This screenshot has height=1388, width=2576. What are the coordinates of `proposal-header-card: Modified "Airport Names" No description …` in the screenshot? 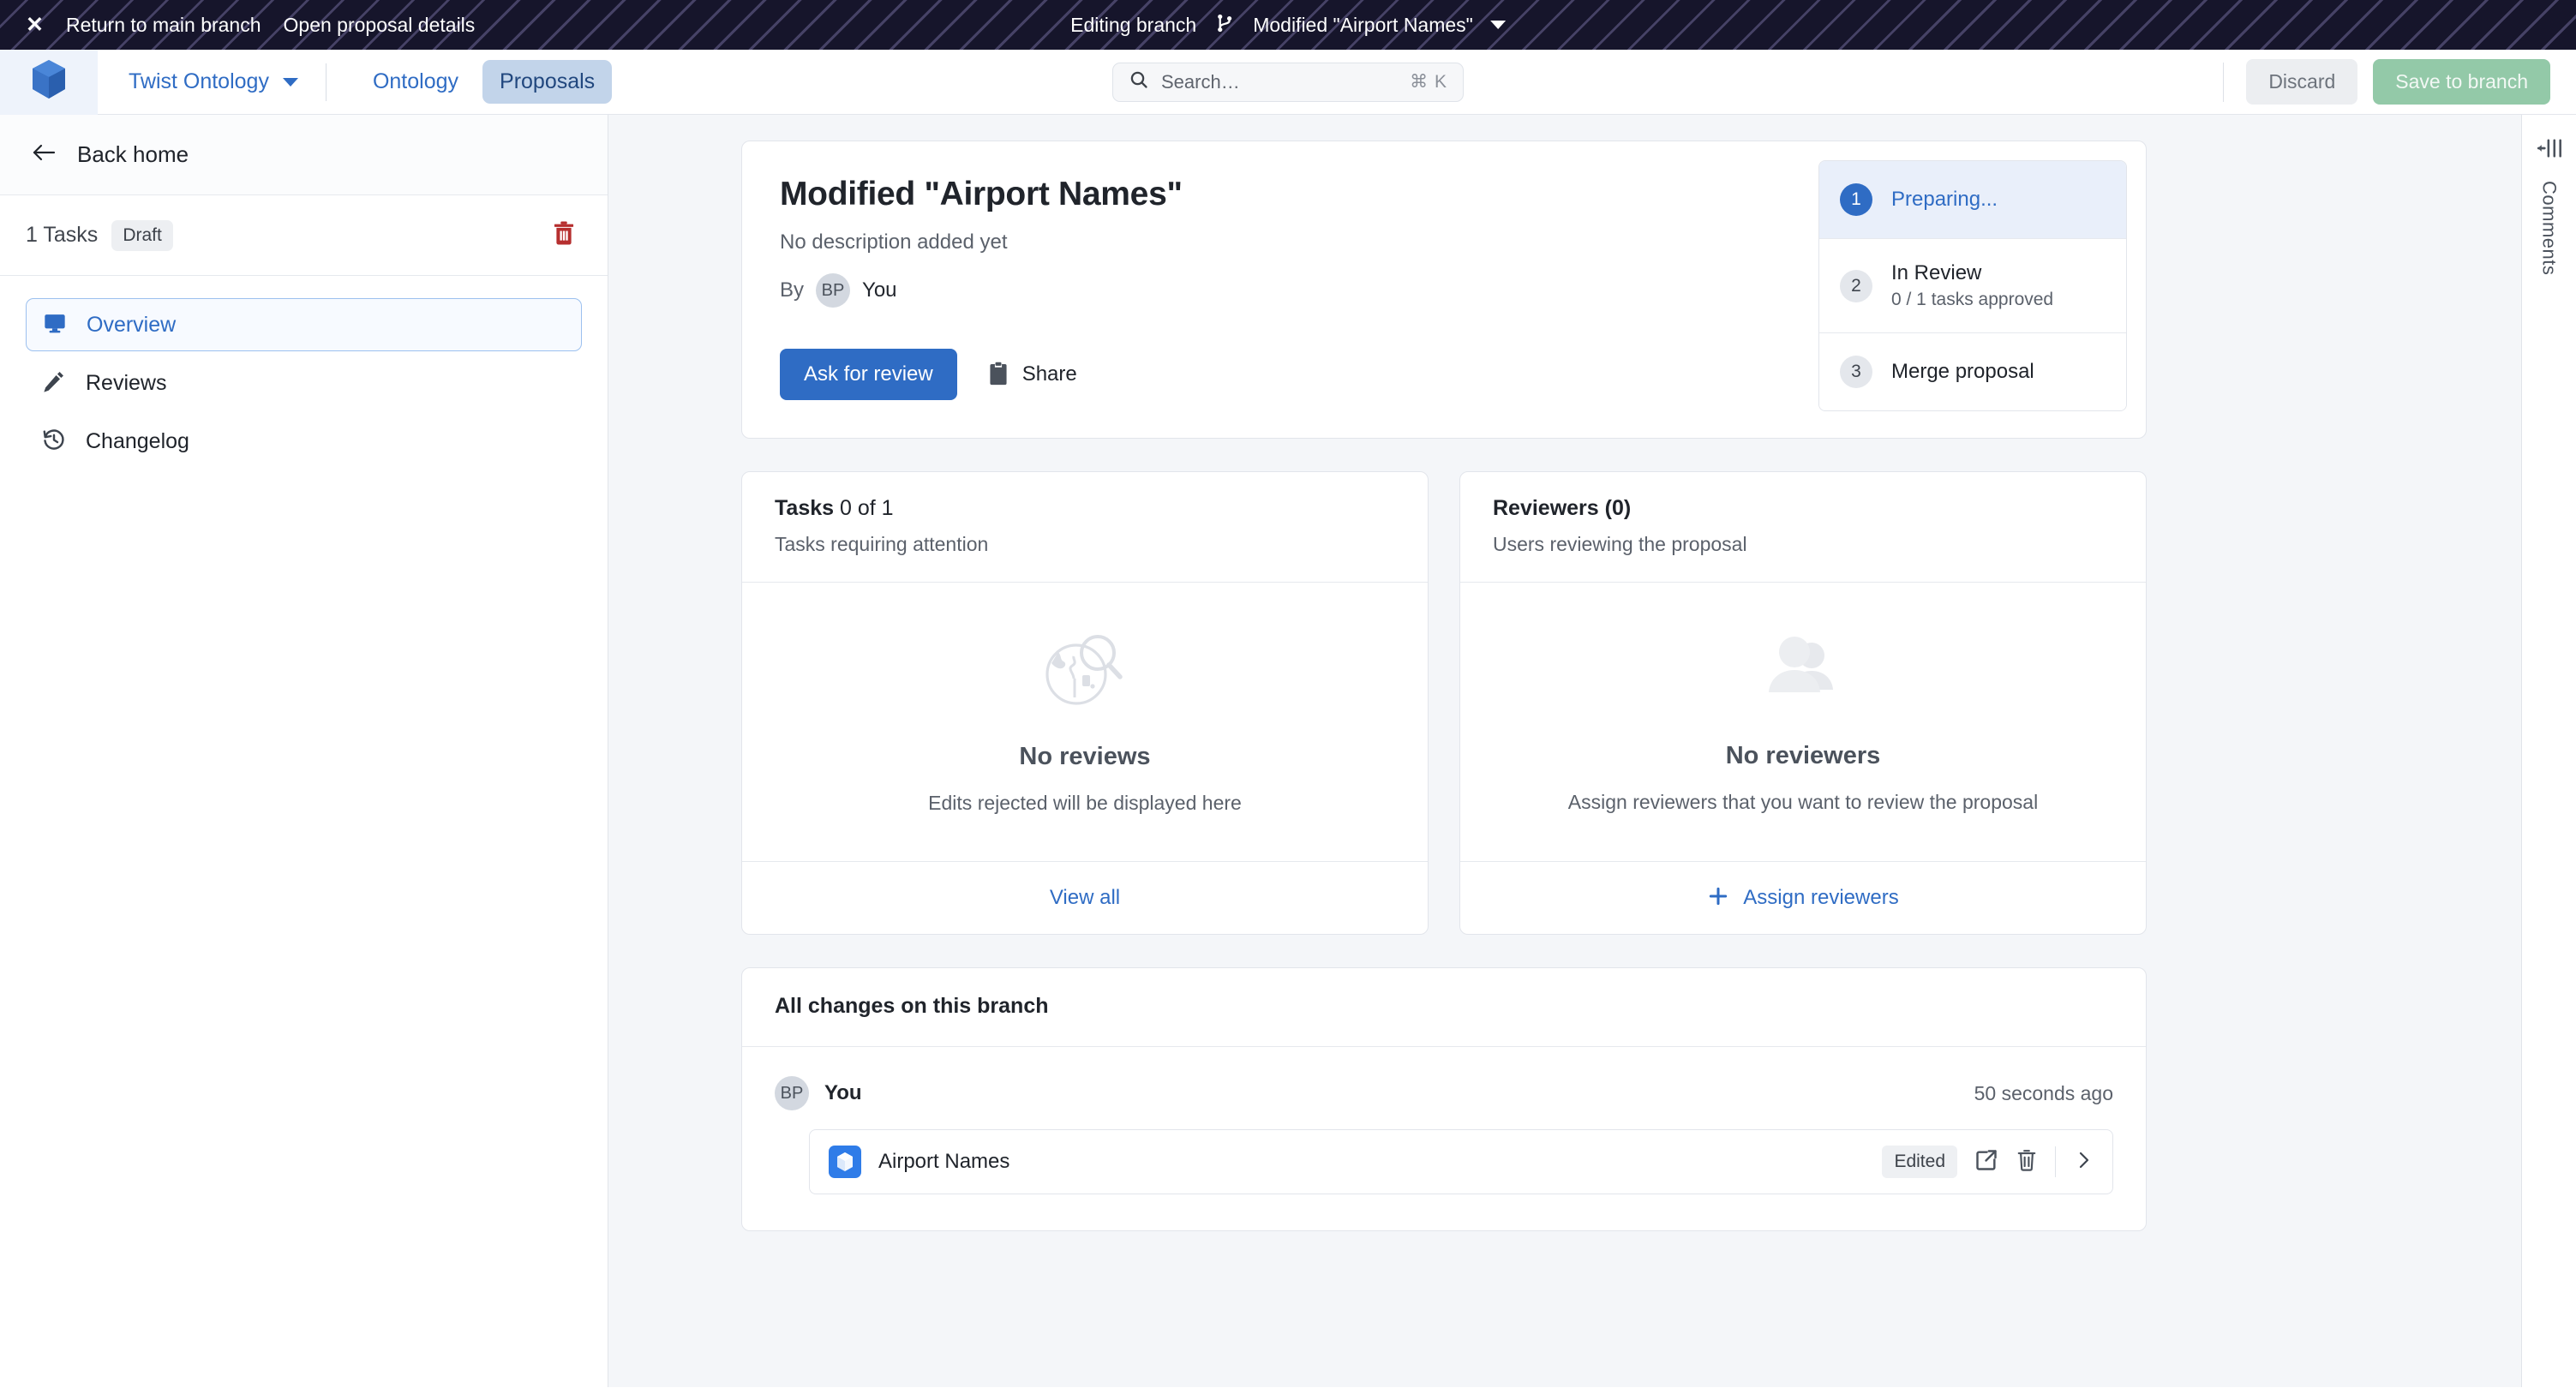 It's located at (1444, 290).